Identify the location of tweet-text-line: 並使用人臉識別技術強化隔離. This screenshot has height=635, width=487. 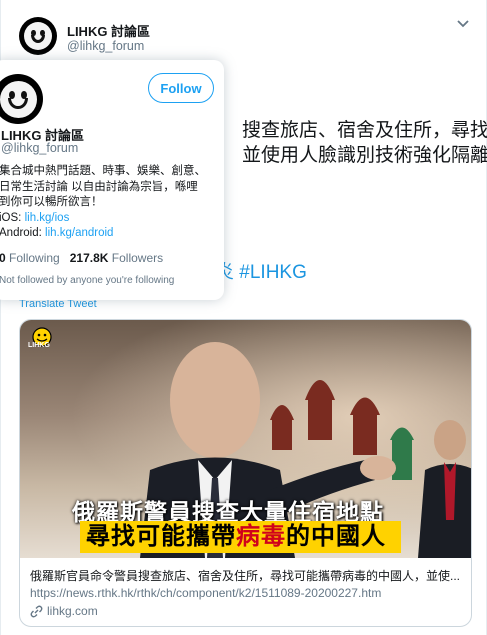
(364, 155).